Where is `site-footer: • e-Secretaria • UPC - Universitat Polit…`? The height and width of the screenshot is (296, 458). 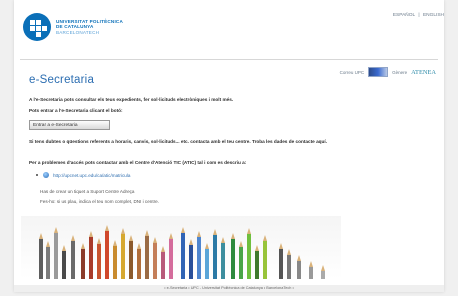
site-footer: • e-Secretaria • UPC - Universitat Polit… is located at coordinates (229, 288).